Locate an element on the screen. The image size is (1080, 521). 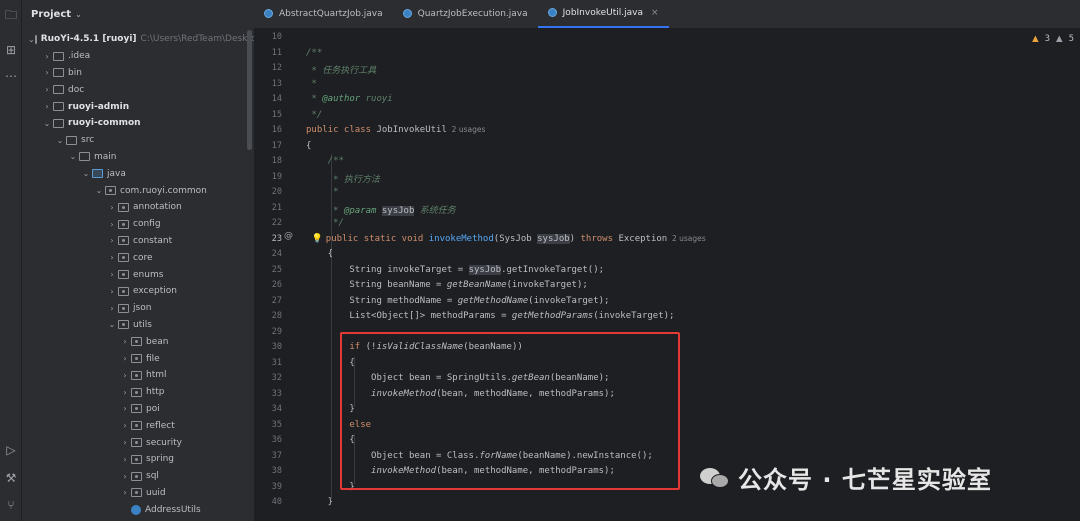
tree-item: ⌄ java is located at coordinates (138, 173).